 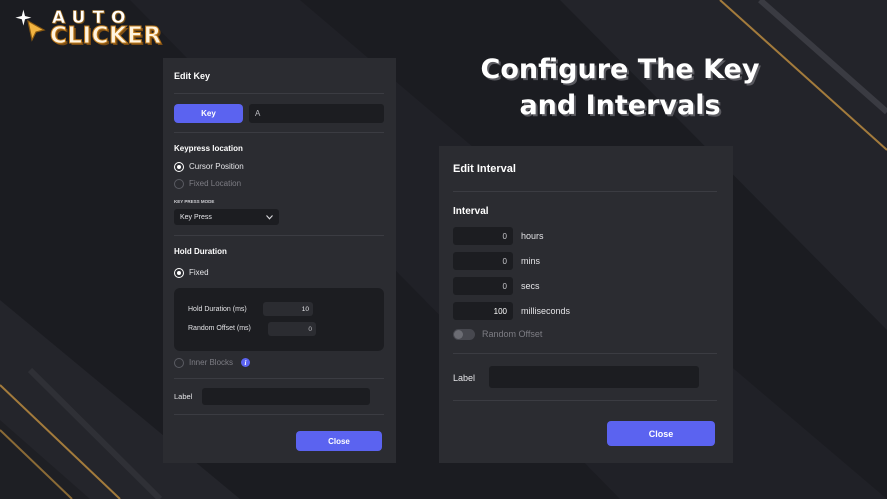 What do you see at coordinates (199, 272) in the screenshot?
I see `fixed-label: Fixed` at bounding box center [199, 272].